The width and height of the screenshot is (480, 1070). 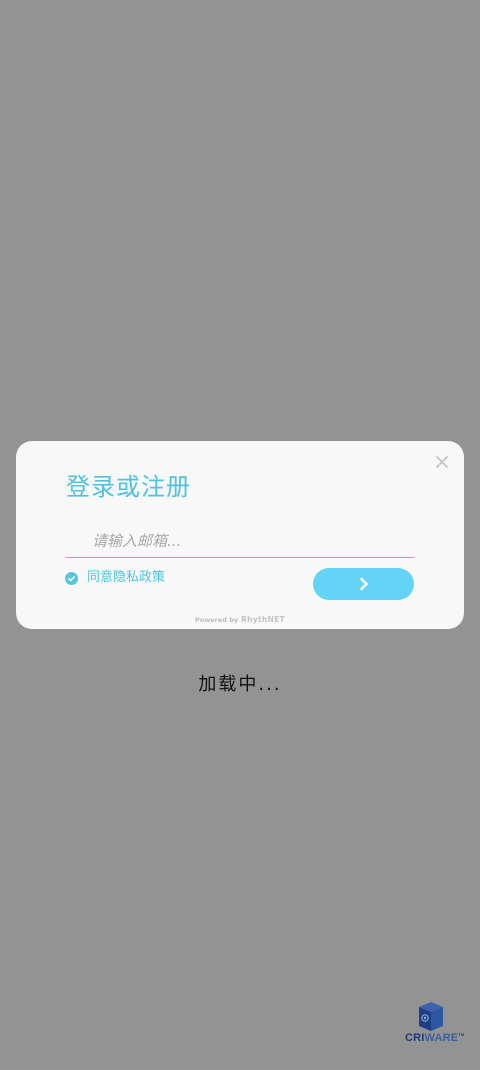 What do you see at coordinates (217, 620) in the screenshot?
I see `powered-by-label: Powered by` at bounding box center [217, 620].